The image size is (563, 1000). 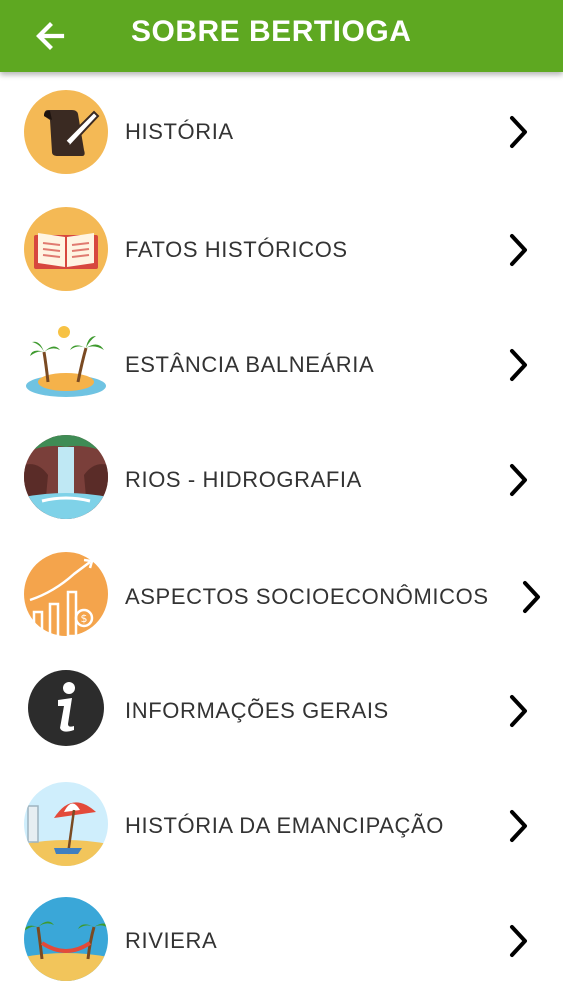 I want to click on open-book-icon, so click(x=66, y=249).